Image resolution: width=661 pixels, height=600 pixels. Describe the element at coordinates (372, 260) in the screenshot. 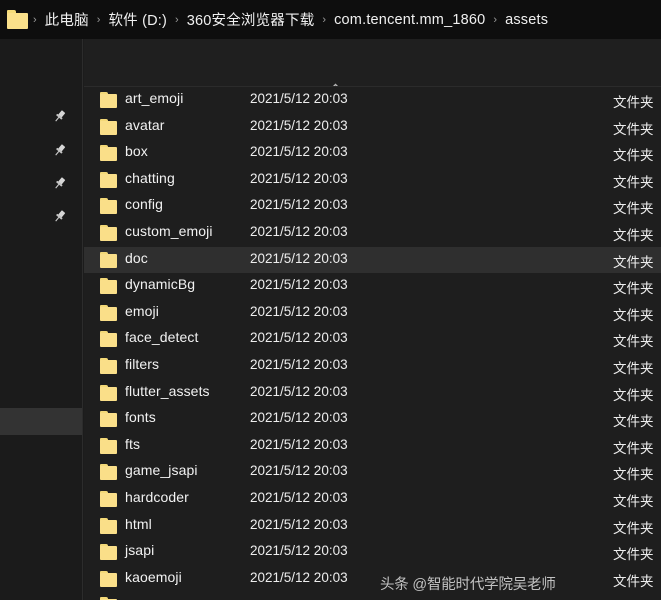

I see `table-row: doc 2021/5/12 20:03 文件夹` at that location.